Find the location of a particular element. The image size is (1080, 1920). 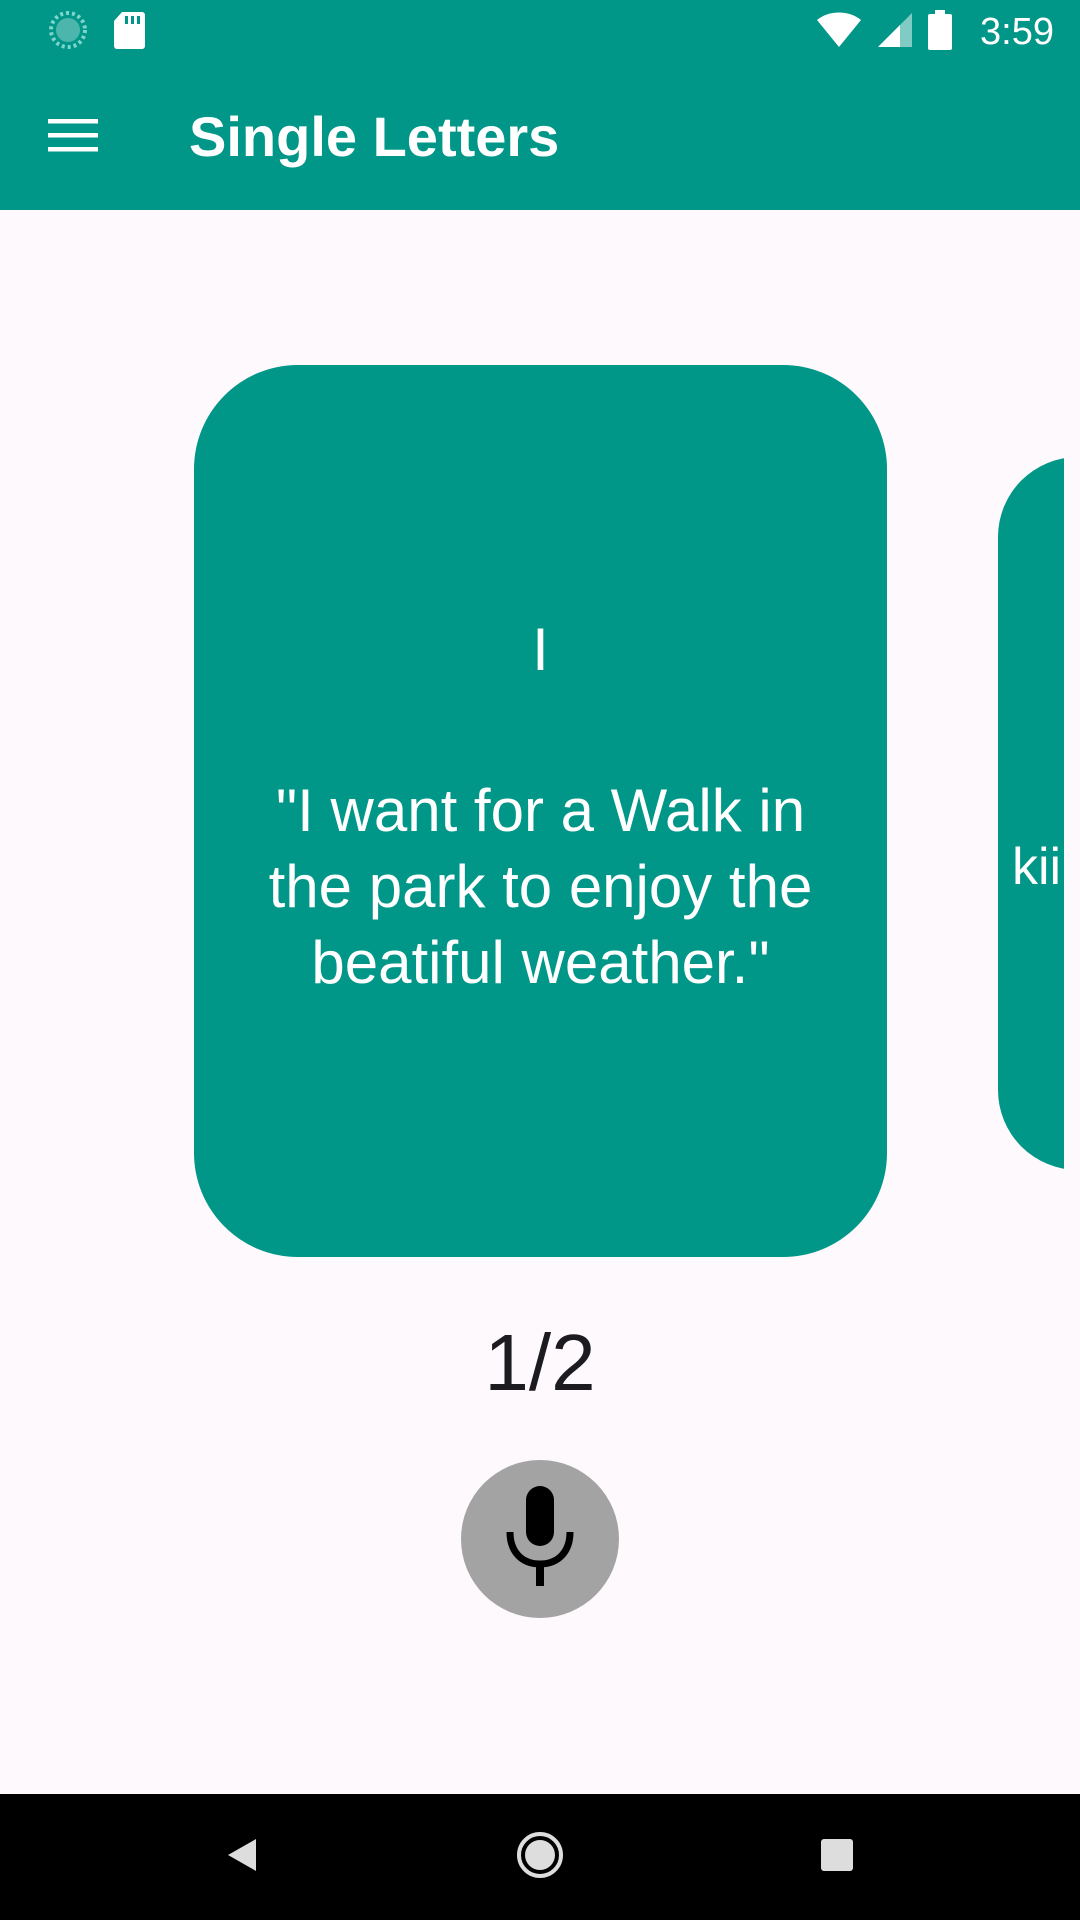

back-button is located at coordinates (242, 1857).